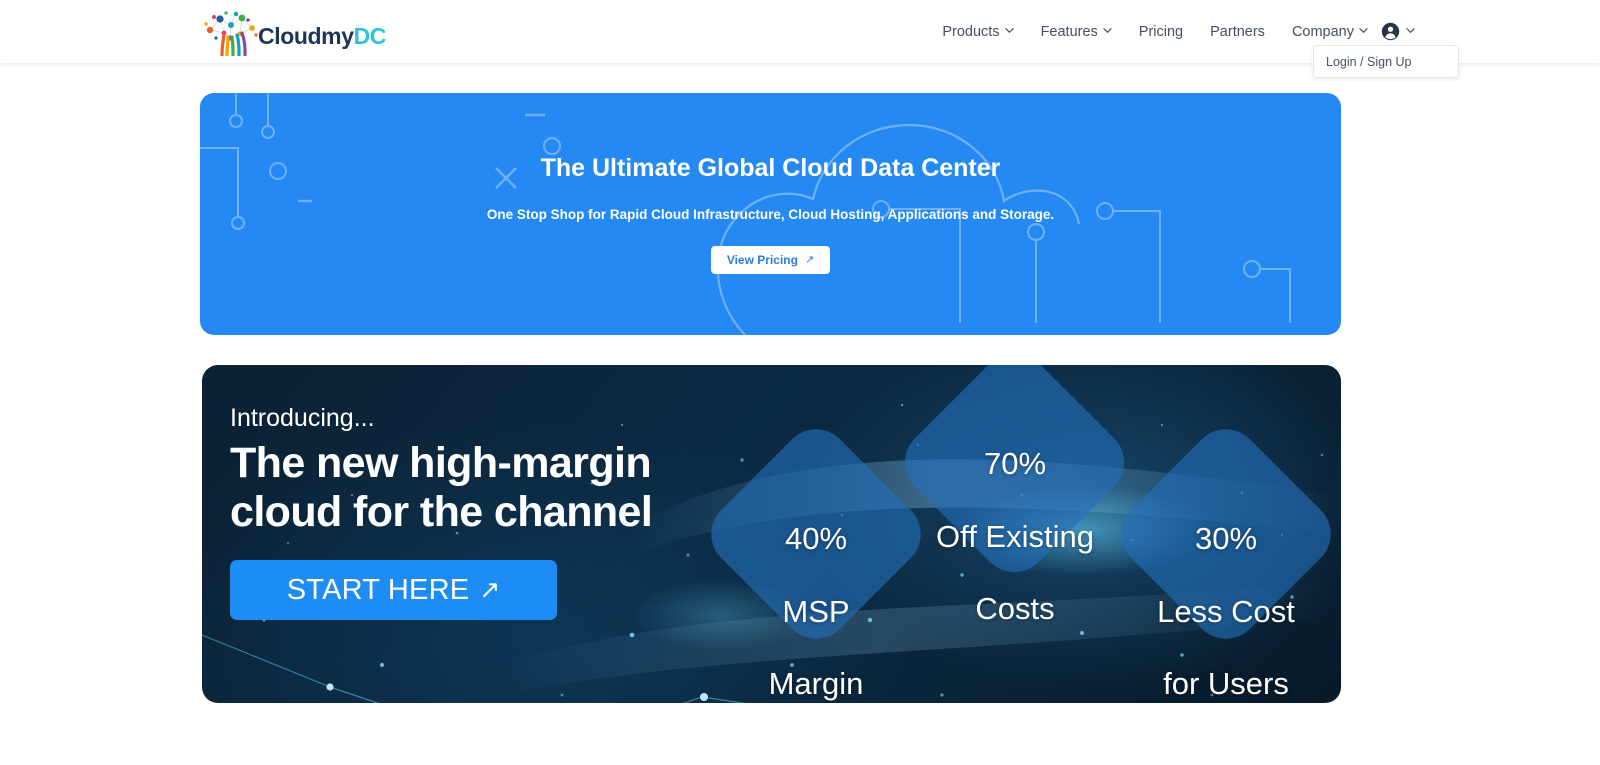 The height and width of the screenshot is (765, 1600). I want to click on hero-title-bold: The Ultimate Global, so click(658, 168).